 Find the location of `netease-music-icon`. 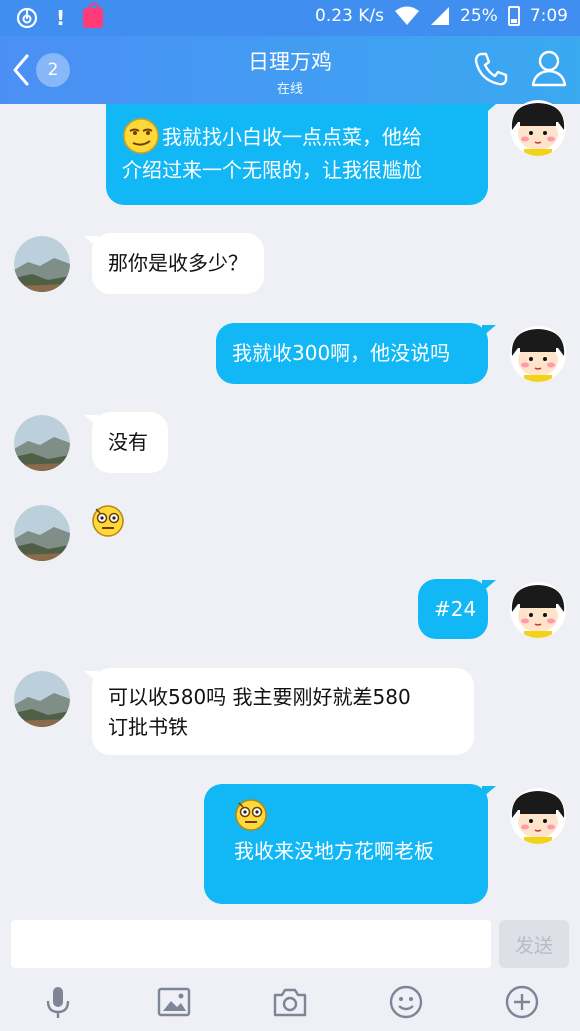

netease-music-icon is located at coordinates (27, 18).